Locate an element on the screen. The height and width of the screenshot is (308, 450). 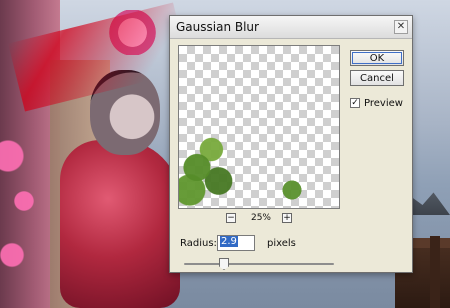
zoom-level: 25% is located at coordinates (260, 218).